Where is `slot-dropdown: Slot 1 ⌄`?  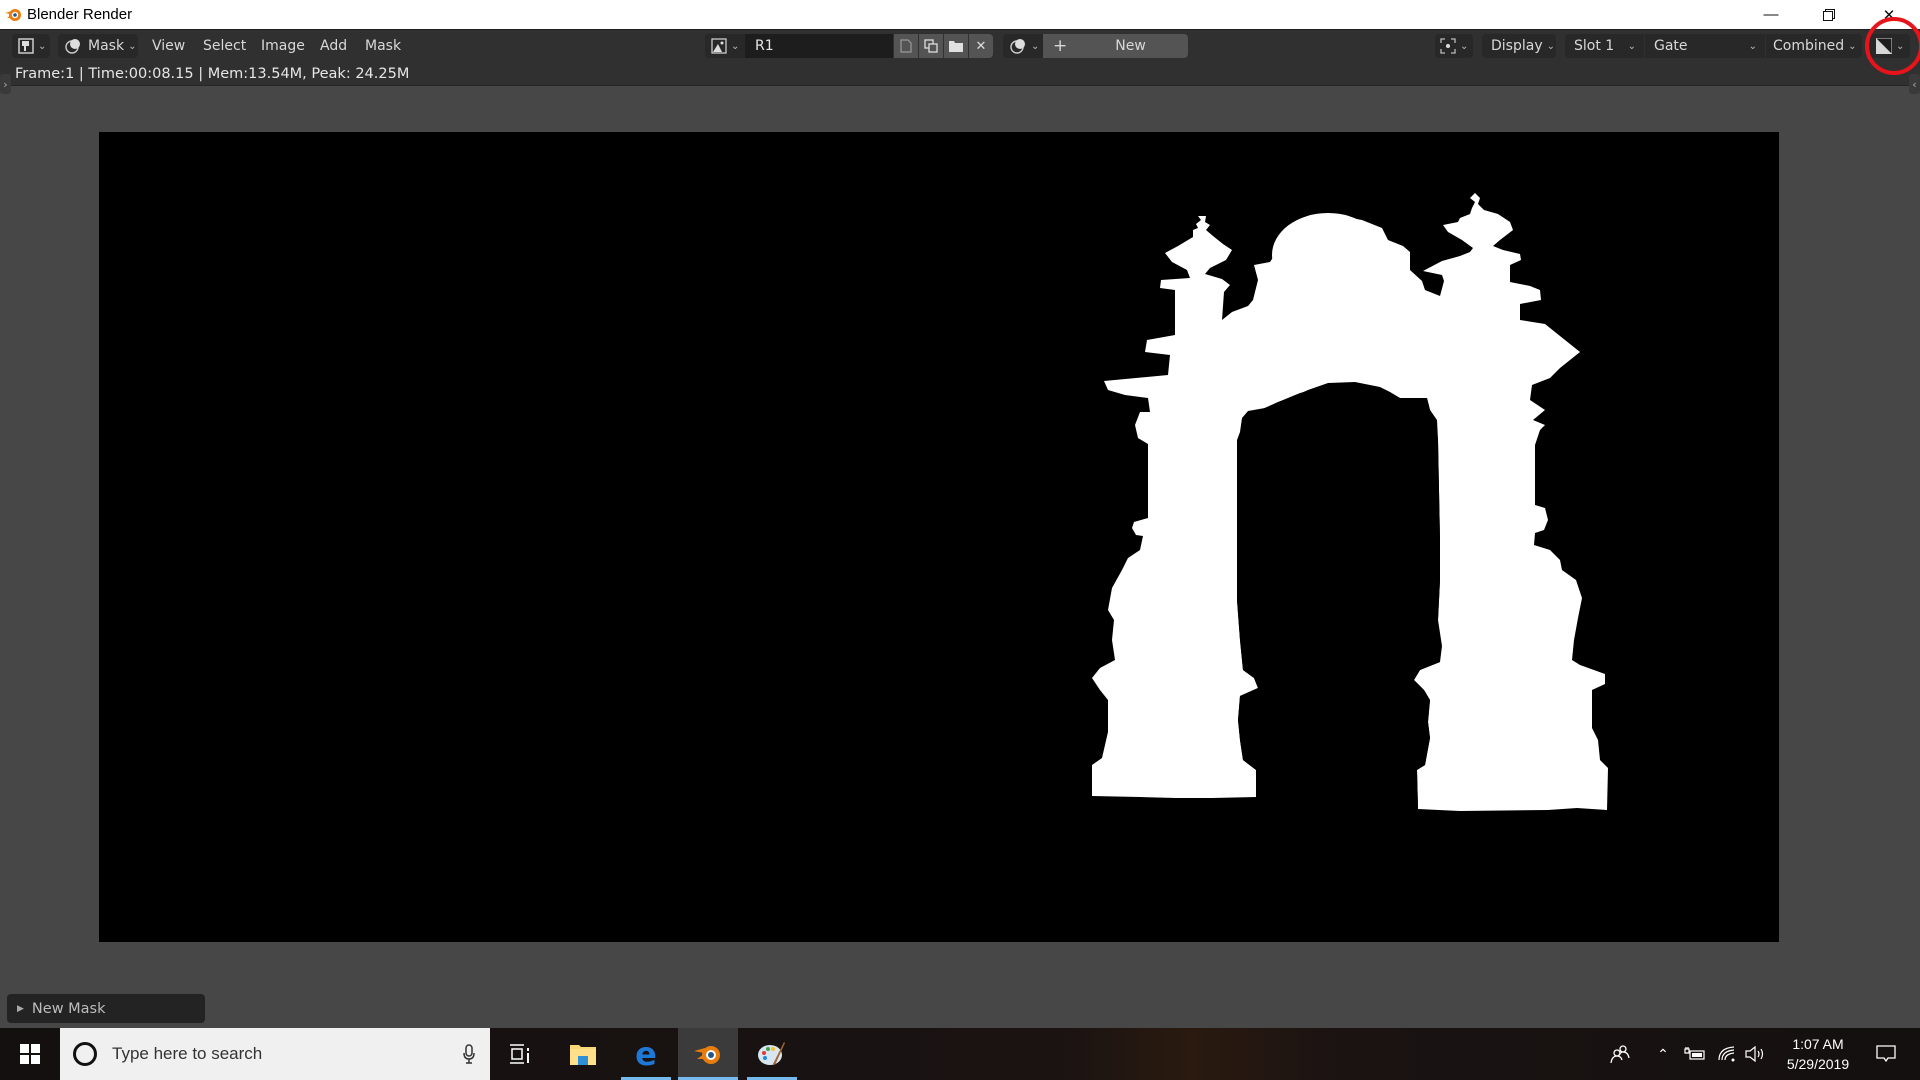
slot-dropdown: Slot 1 ⌄ is located at coordinates (1604, 46).